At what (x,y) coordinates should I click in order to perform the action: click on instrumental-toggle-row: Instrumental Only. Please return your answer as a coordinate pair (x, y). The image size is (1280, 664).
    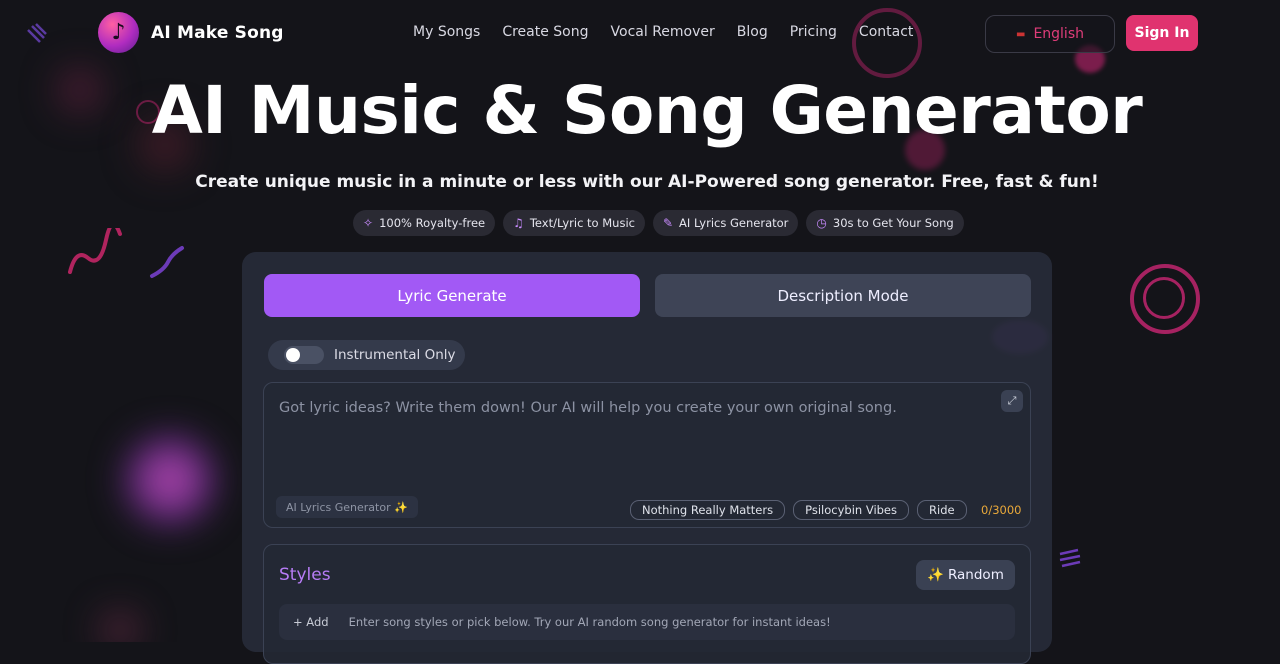
    Looking at the image, I should click on (366, 355).